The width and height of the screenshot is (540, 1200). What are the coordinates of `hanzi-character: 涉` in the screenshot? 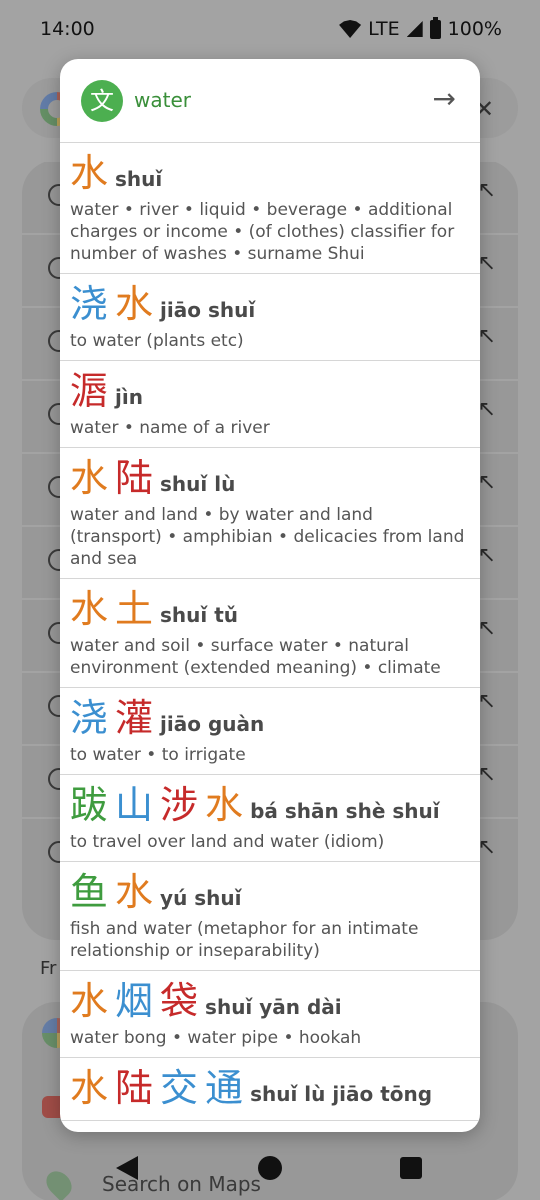 It's located at (179, 805).